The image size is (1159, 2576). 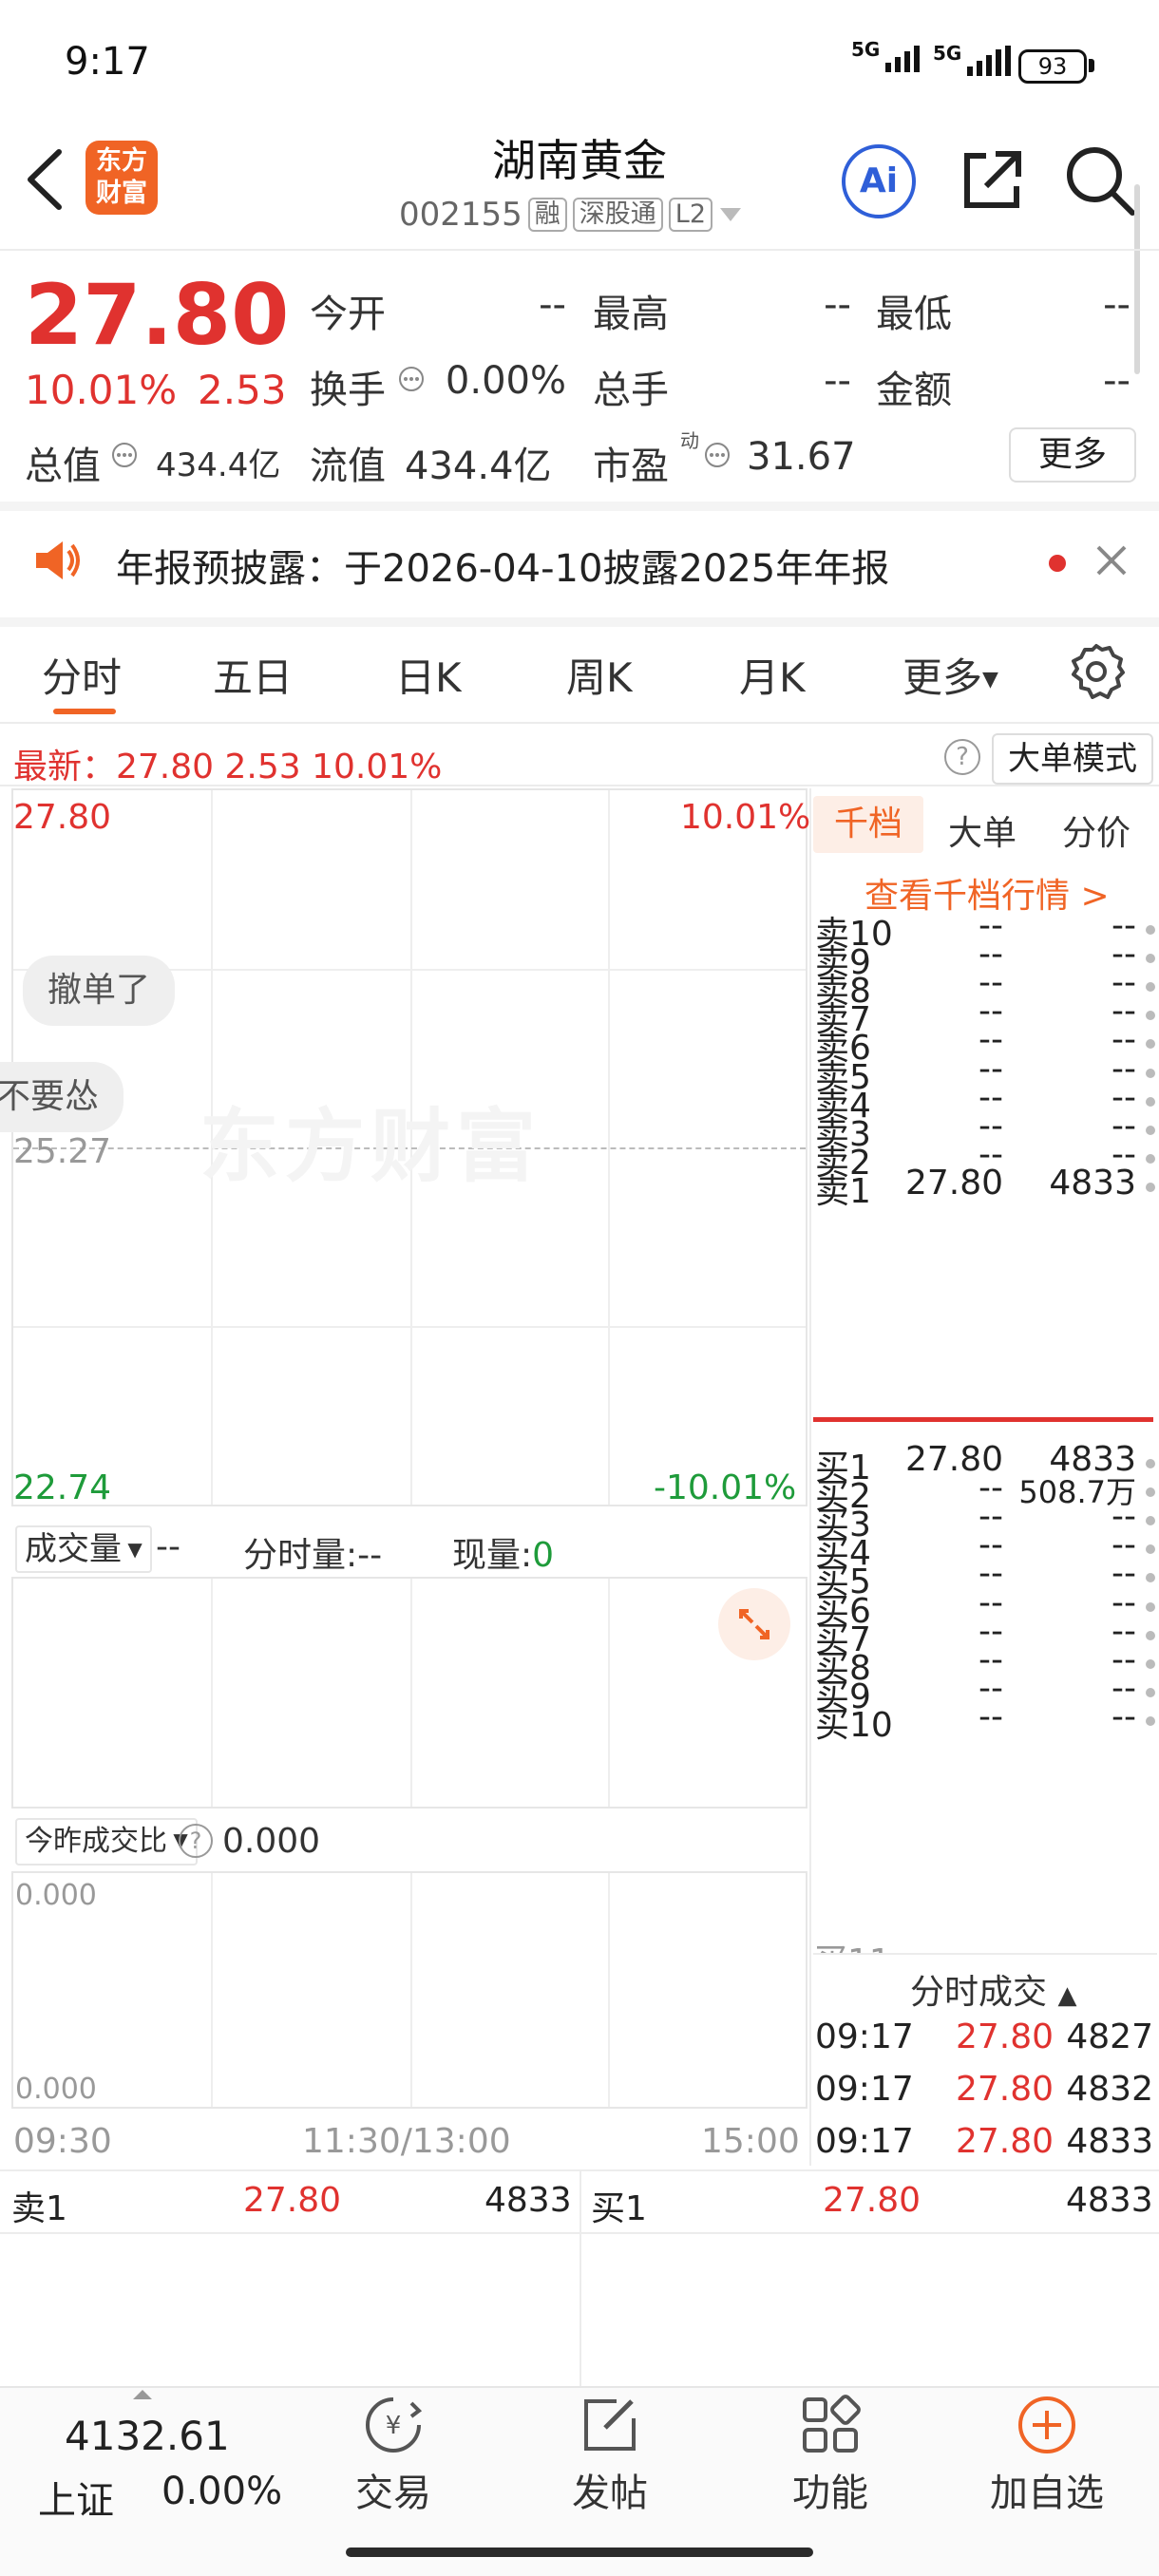 What do you see at coordinates (972, 60) in the screenshot?
I see `signal-icon: 5G` at bounding box center [972, 60].